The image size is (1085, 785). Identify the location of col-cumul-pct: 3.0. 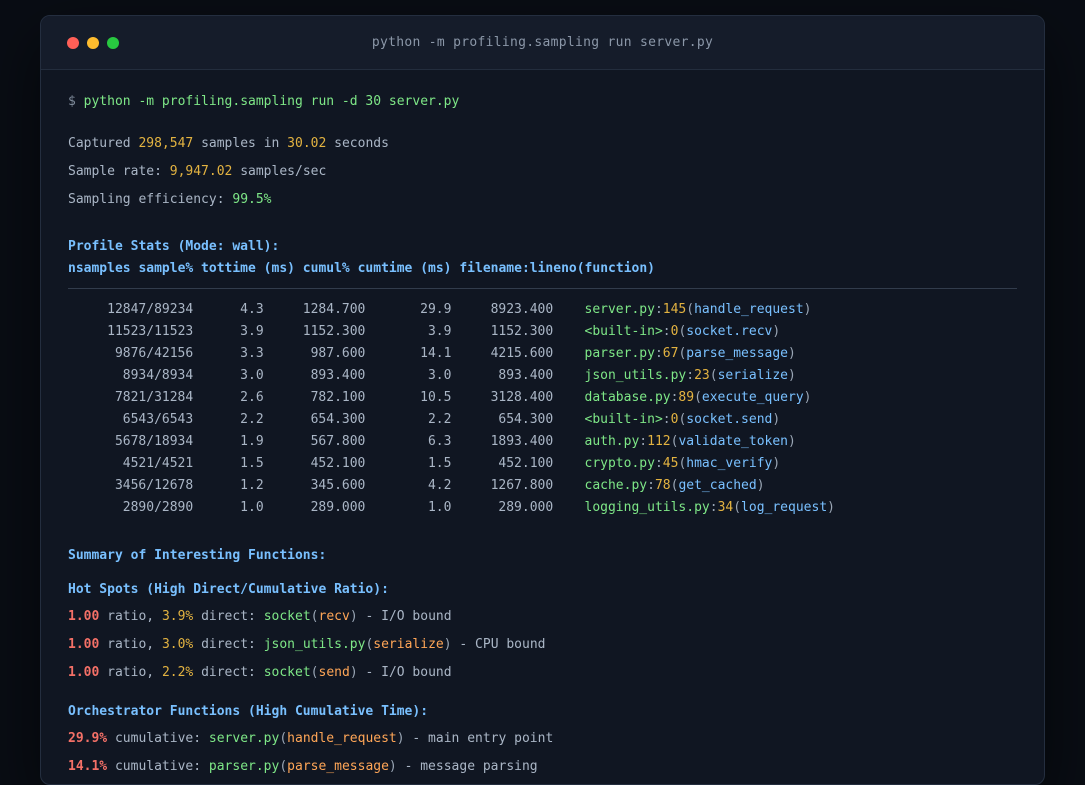
(439, 375).